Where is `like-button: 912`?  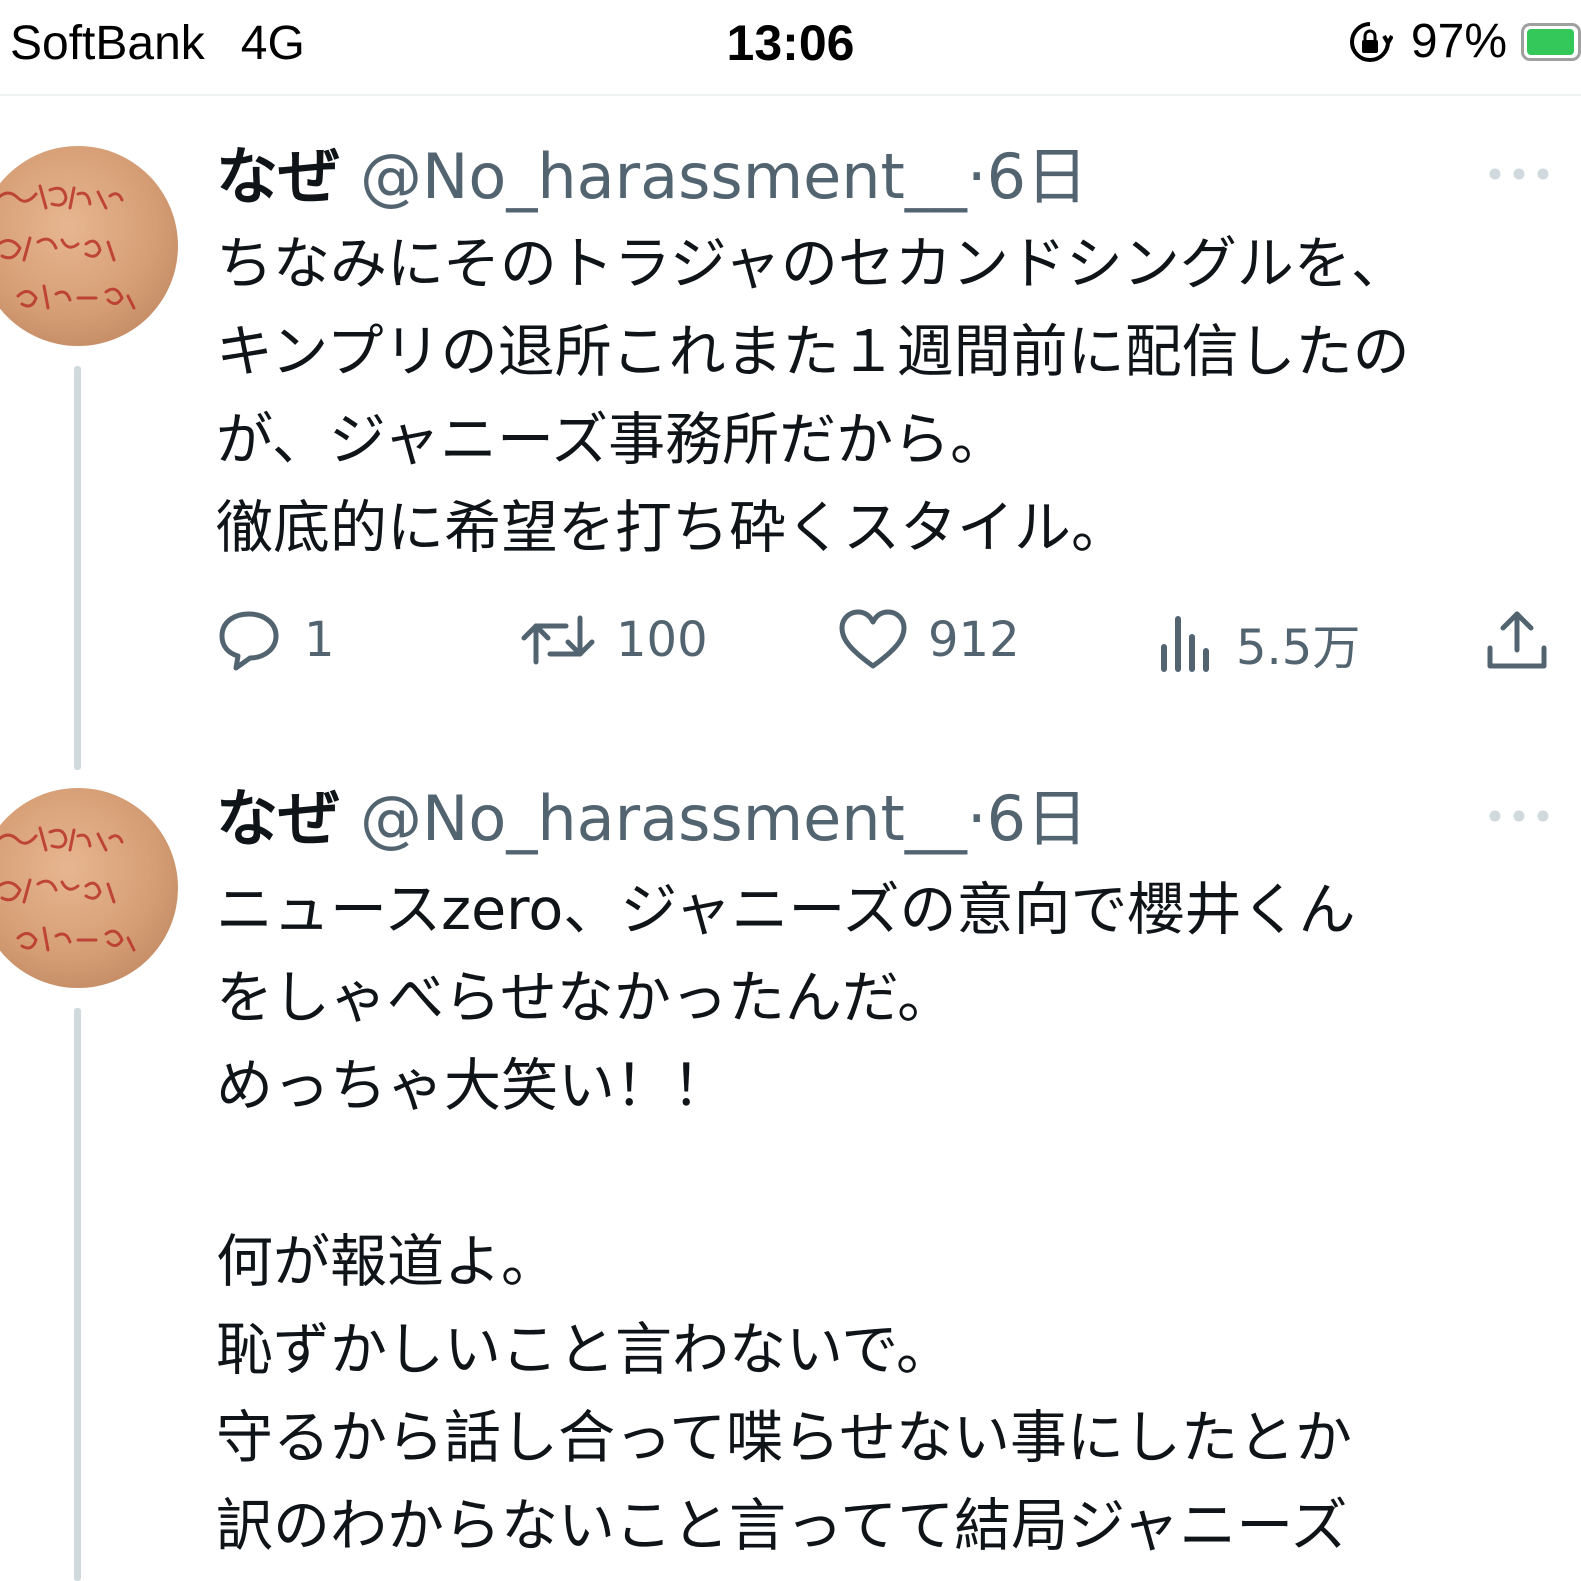
like-button: 912 is located at coordinates (929, 640).